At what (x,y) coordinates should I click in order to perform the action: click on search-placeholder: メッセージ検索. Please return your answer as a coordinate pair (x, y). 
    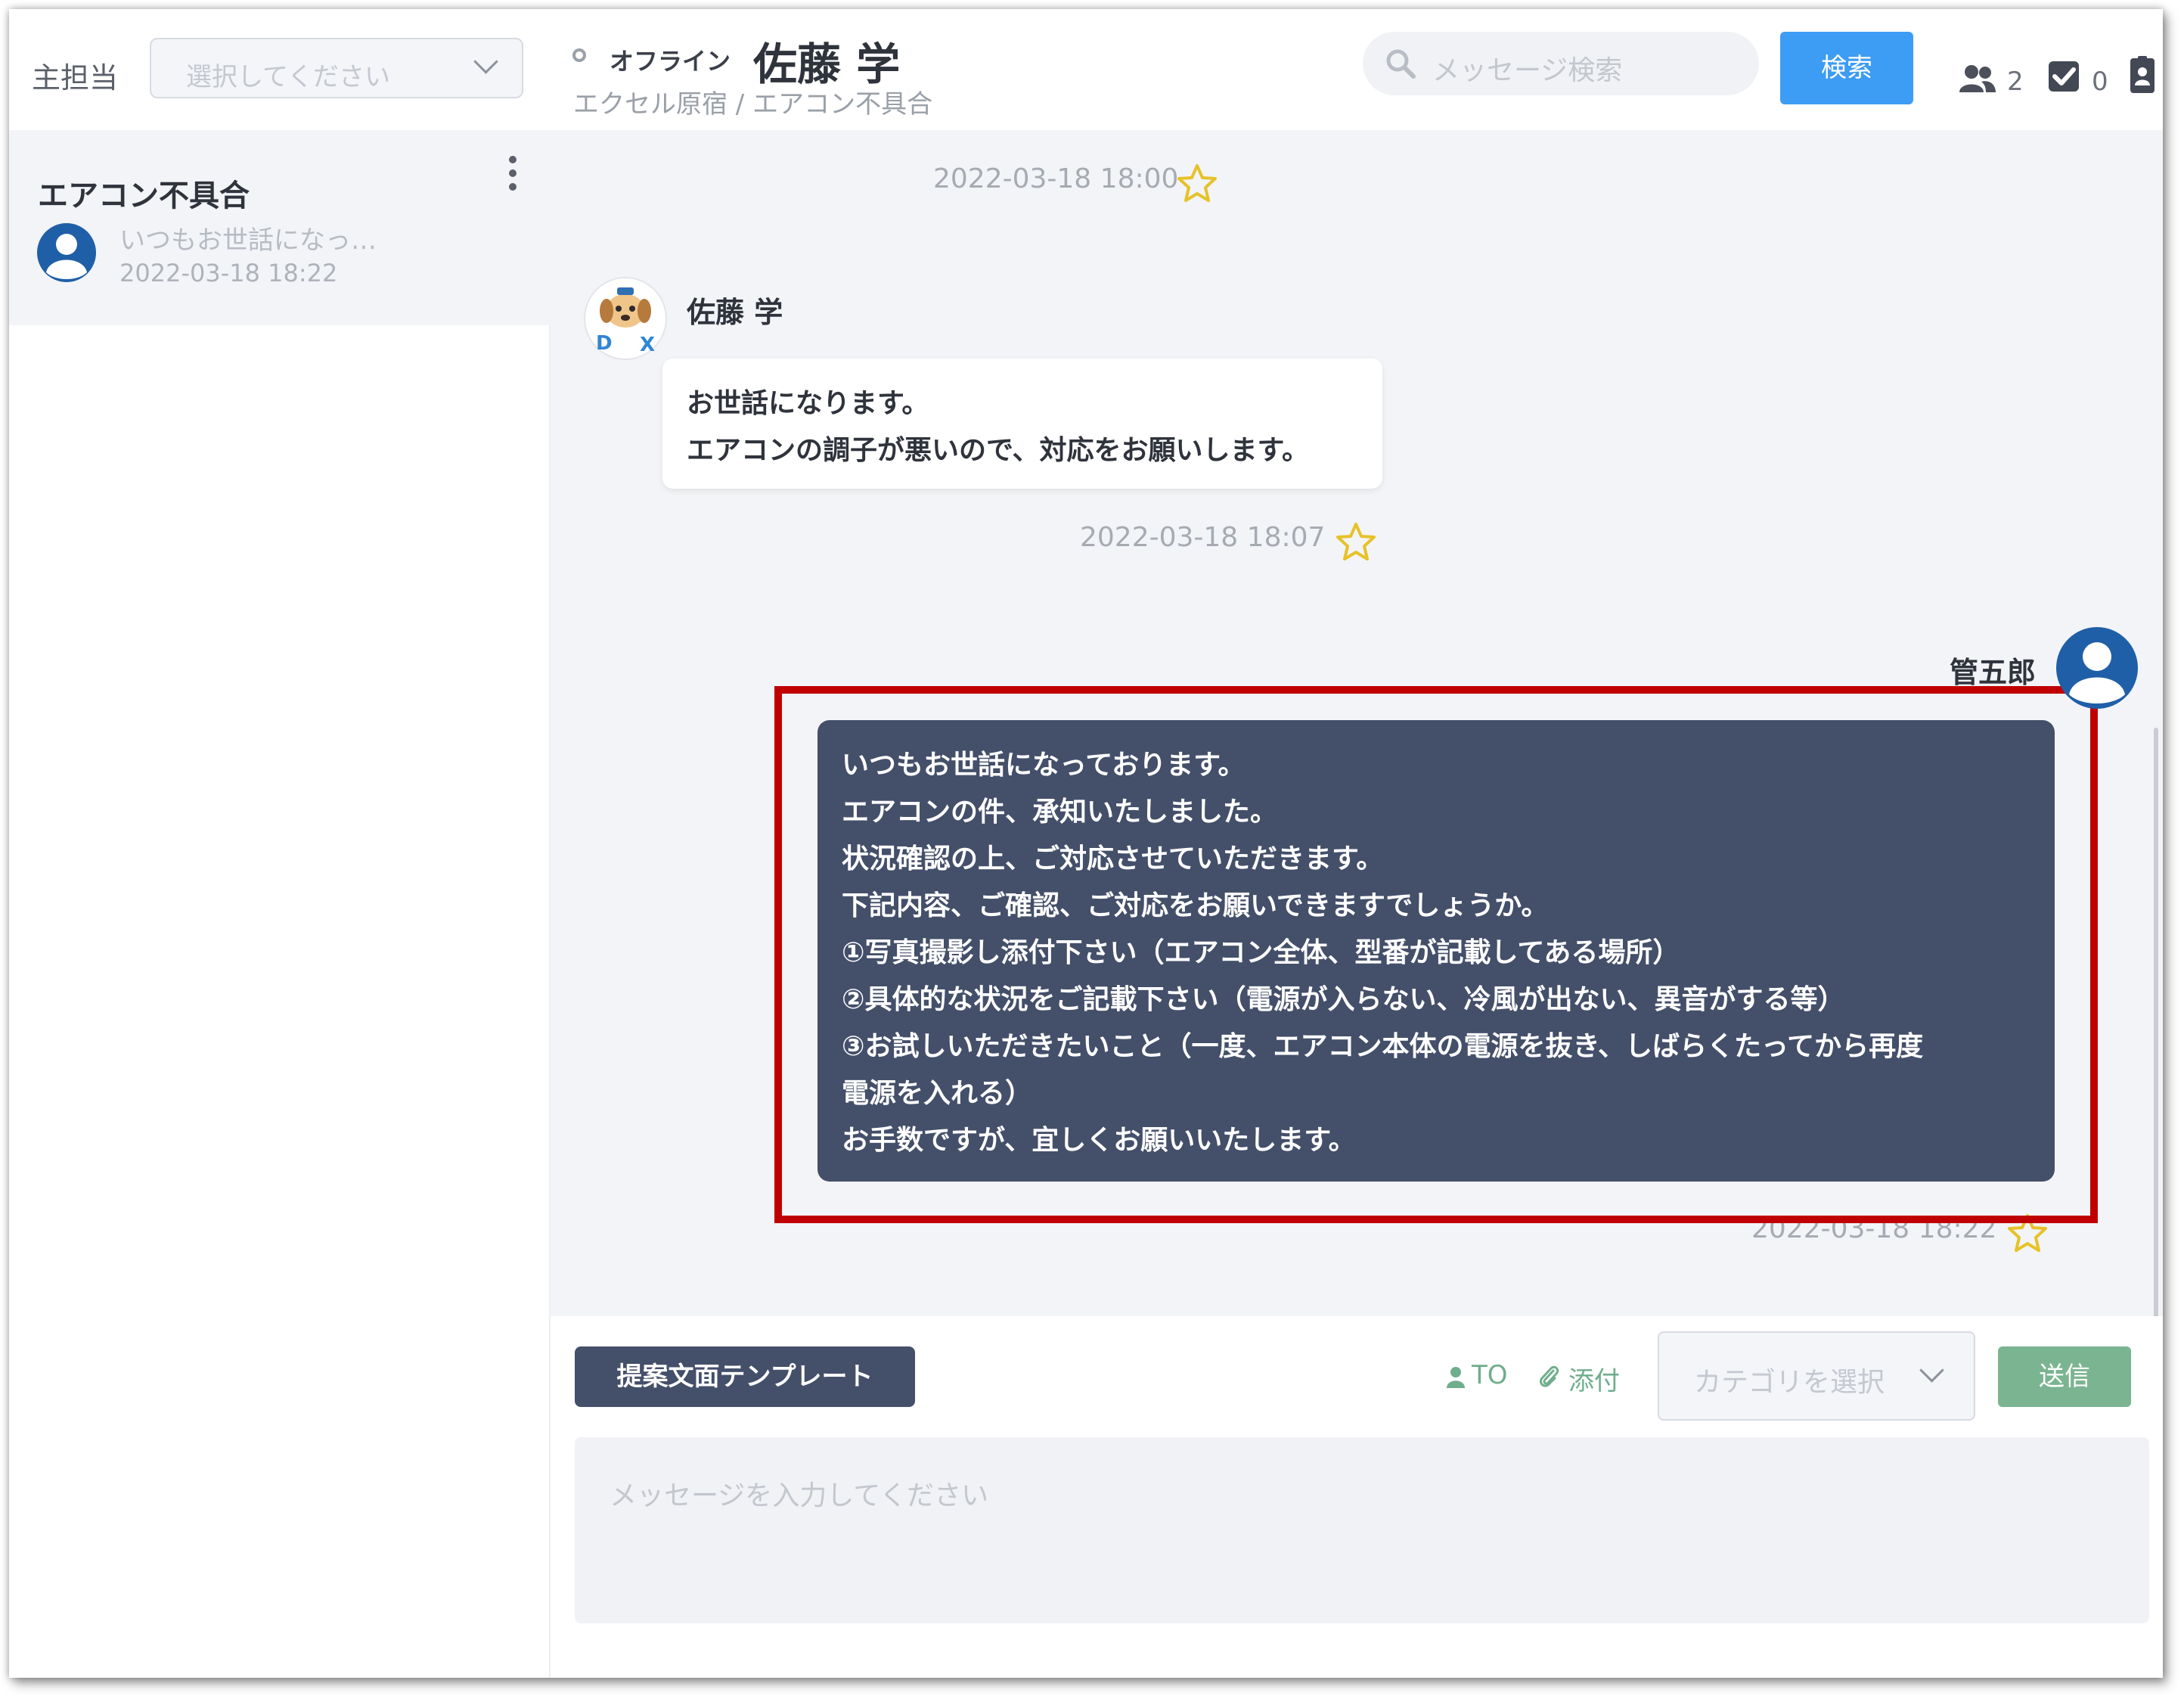
    Looking at the image, I should click on (1527, 71).